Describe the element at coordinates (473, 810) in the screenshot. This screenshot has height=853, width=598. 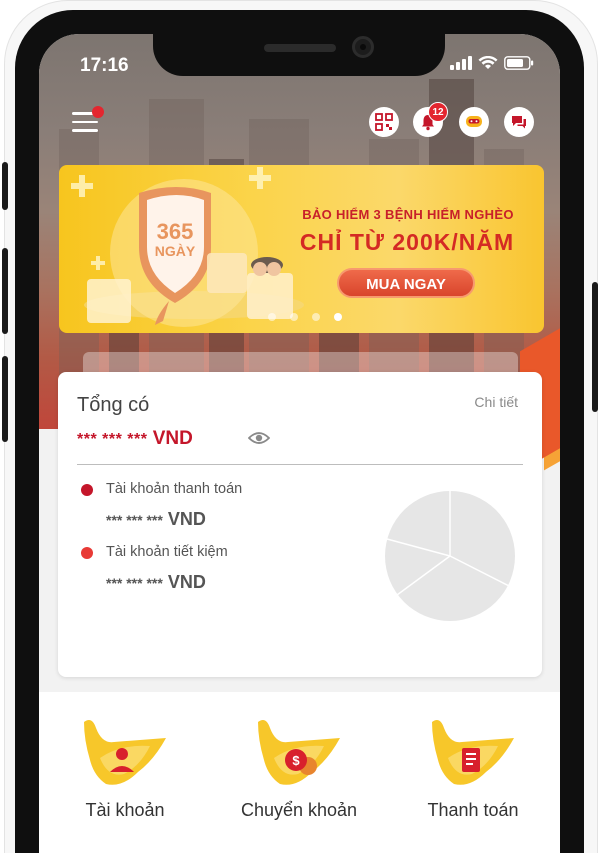
I see `payment-shortcut-label: Thanh toán` at that location.